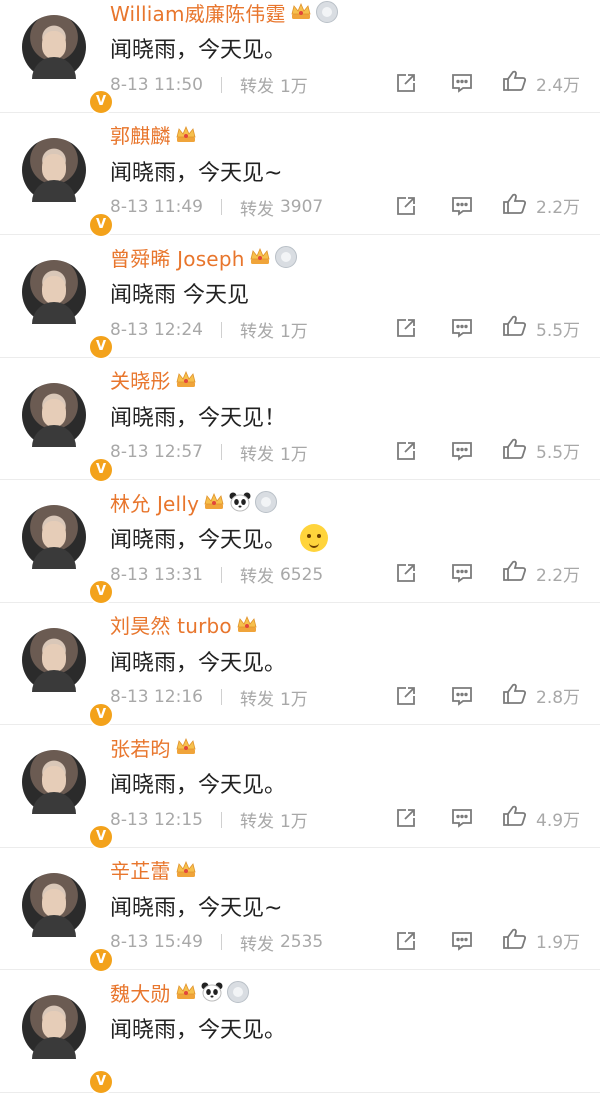 The image size is (600, 1095). What do you see at coordinates (240, 502) in the screenshot?
I see `panda-icon` at bounding box center [240, 502].